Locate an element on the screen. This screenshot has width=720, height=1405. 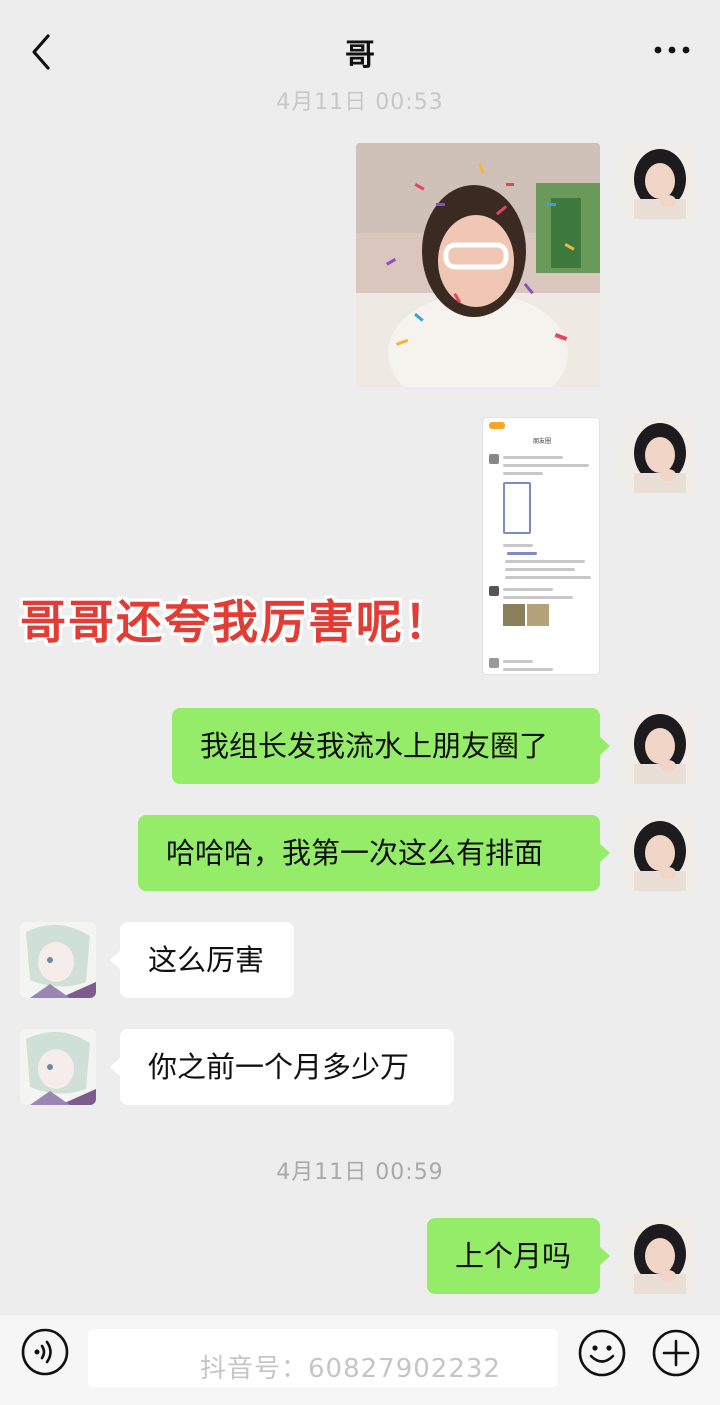
message-bubble: 哈哈哈，我第一次这么有排面 is located at coordinates (374, 853).